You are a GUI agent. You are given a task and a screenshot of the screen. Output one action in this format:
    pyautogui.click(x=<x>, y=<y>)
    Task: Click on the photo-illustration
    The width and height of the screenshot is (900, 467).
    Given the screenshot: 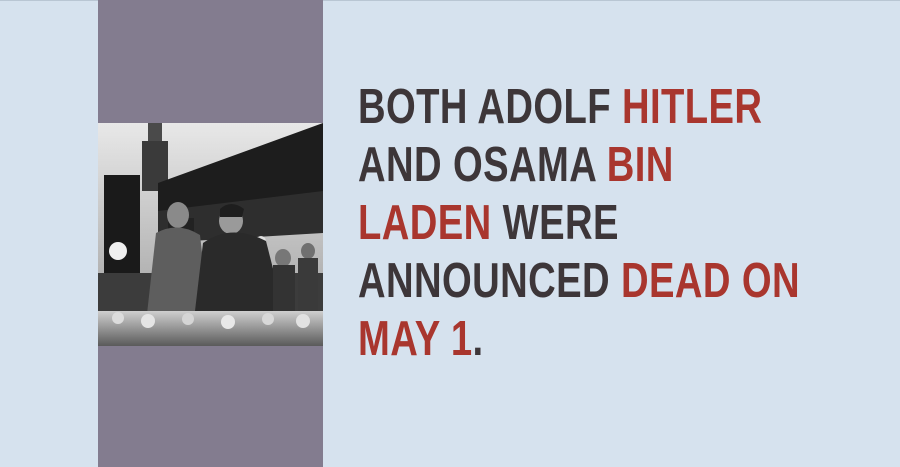 What is the action you would take?
    pyautogui.click(x=210, y=234)
    